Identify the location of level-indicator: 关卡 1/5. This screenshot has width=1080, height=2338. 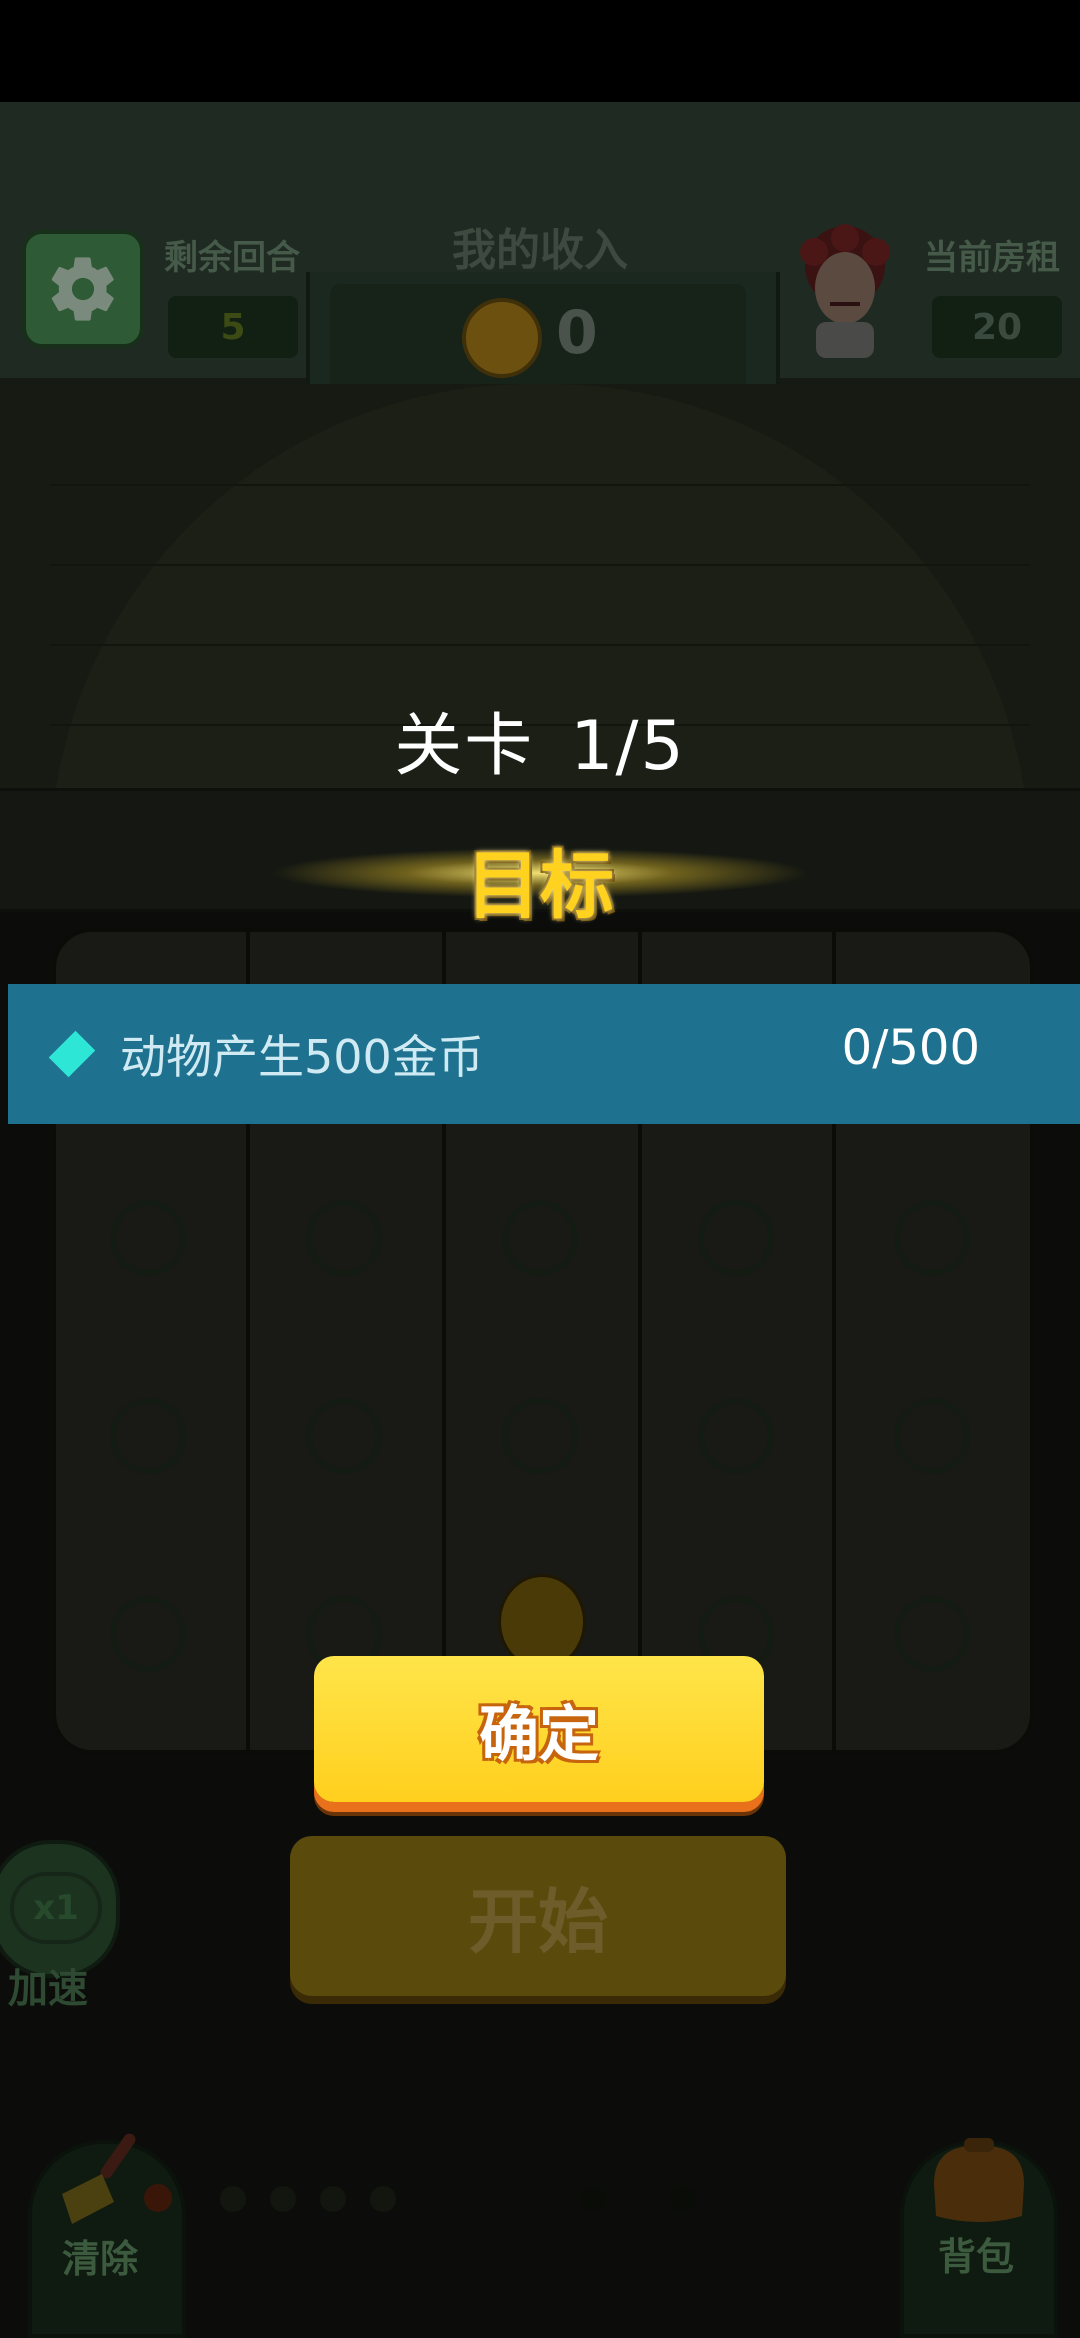
(540, 739).